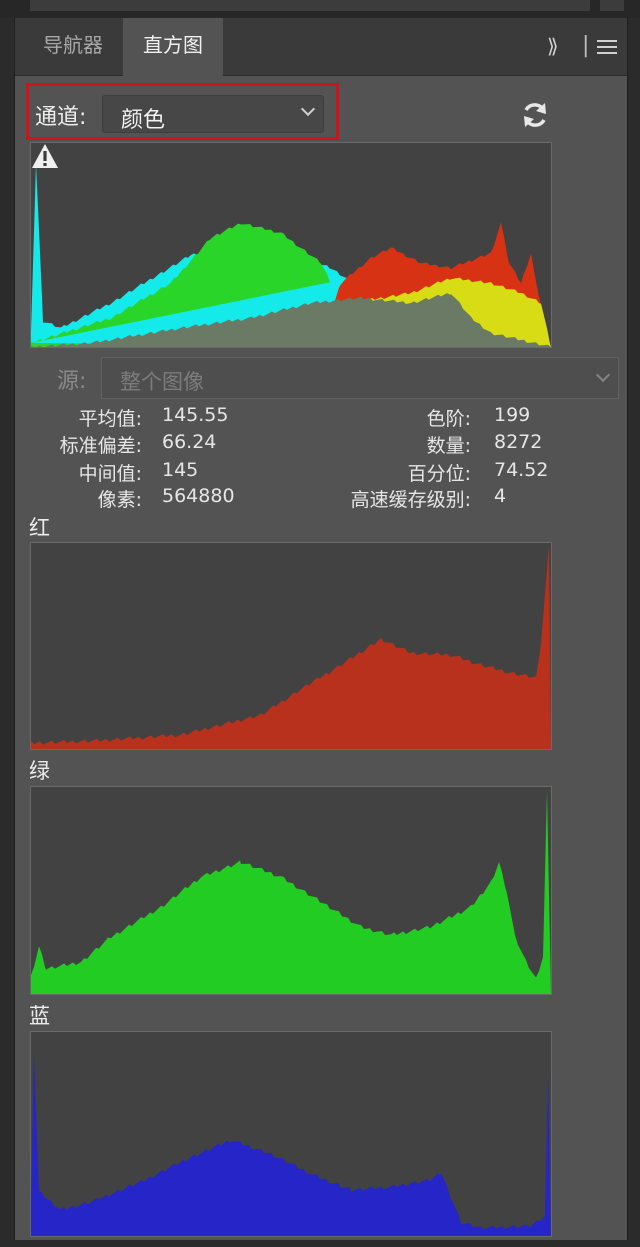 This screenshot has height=1247, width=640. I want to click on percentile-value: 74.52, so click(521, 470).